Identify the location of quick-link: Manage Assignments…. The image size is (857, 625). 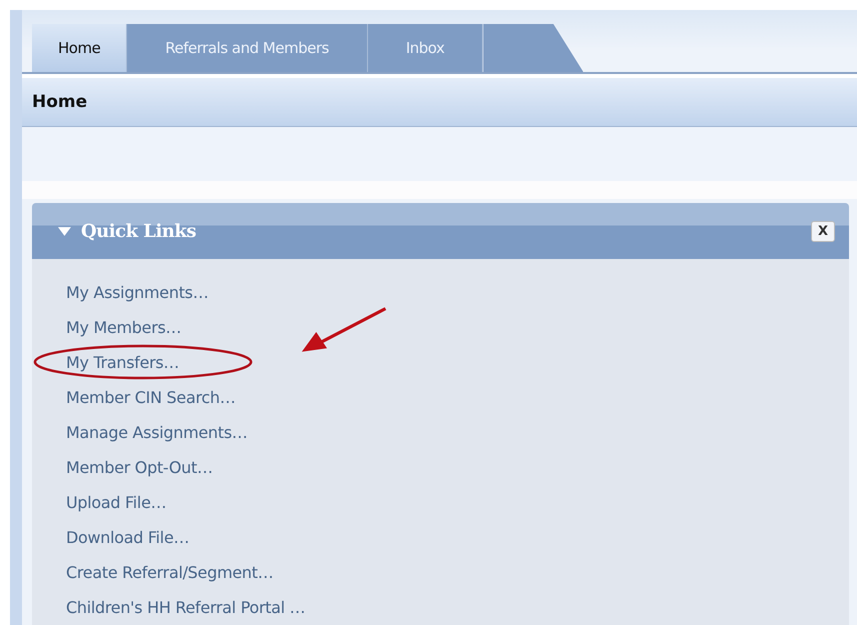
(157, 432).